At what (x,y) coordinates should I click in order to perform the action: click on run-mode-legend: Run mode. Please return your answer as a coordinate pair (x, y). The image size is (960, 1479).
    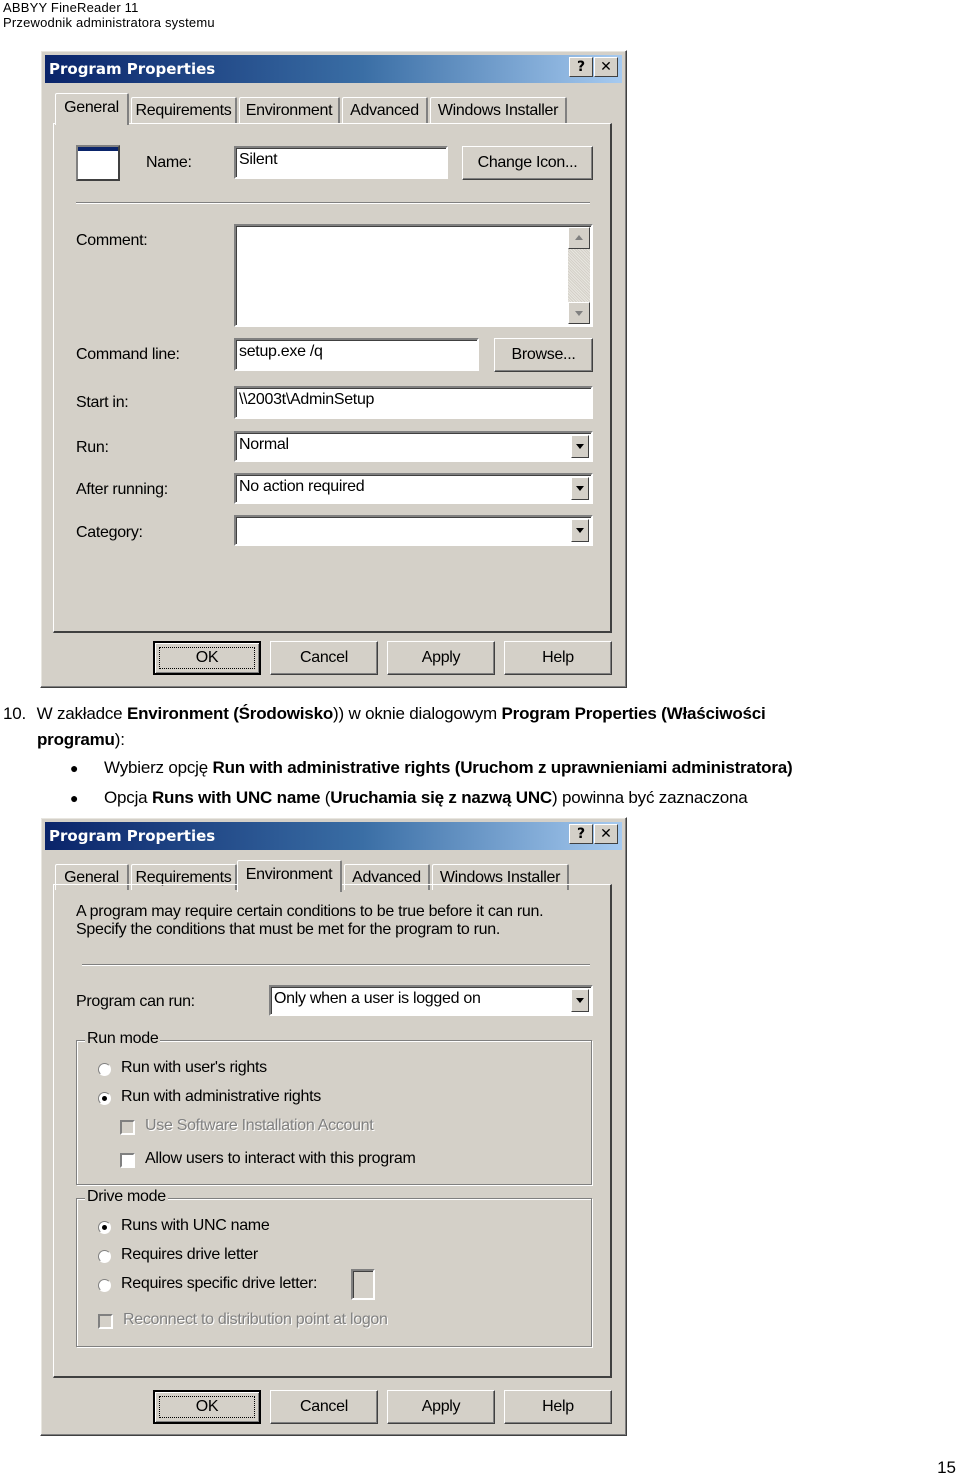
    Looking at the image, I should click on (123, 1039).